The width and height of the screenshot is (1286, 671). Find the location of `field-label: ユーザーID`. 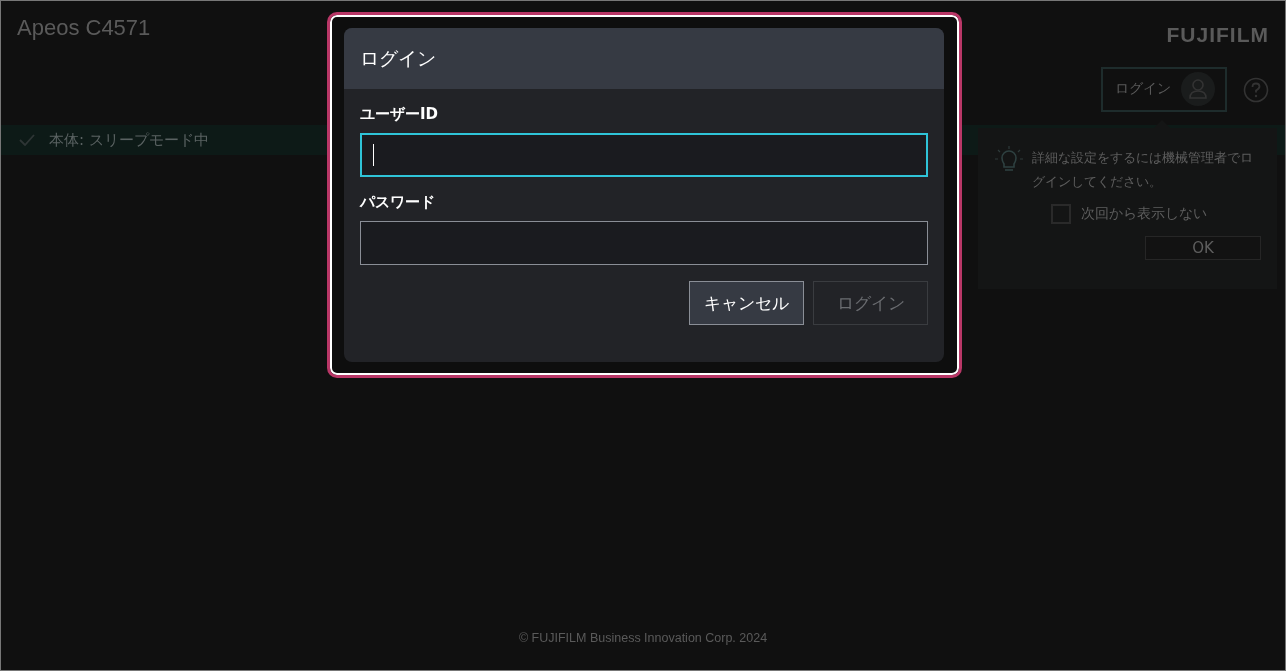

field-label: ユーザーID is located at coordinates (400, 114).